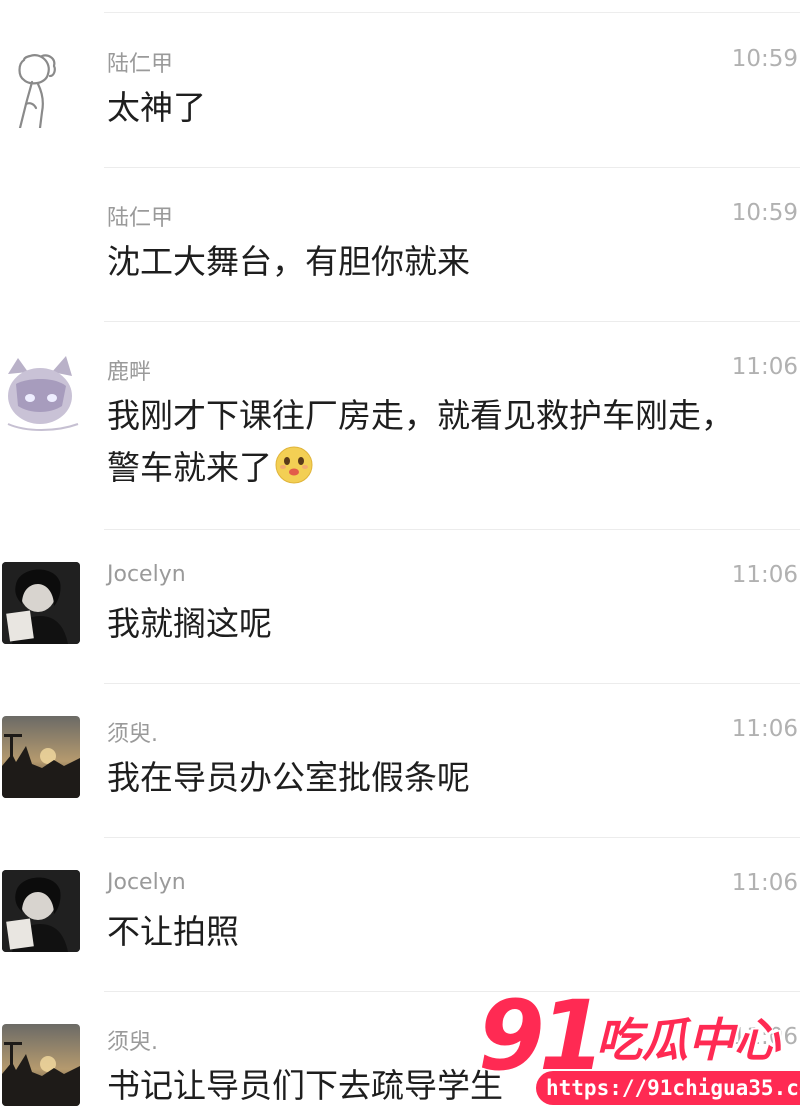 This screenshot has width=800, height=1119. I want to click on watermark-name: 吃瓜中心, so click(688, 1040).